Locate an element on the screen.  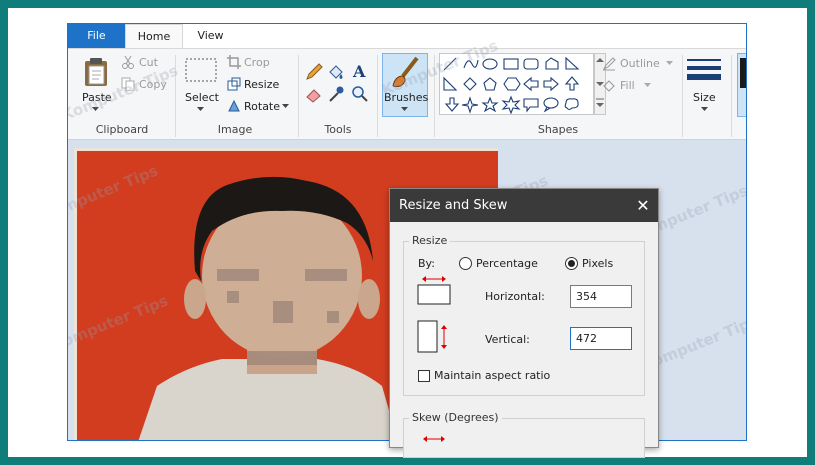
color-picker-icon is located at coordinates (336, 94).